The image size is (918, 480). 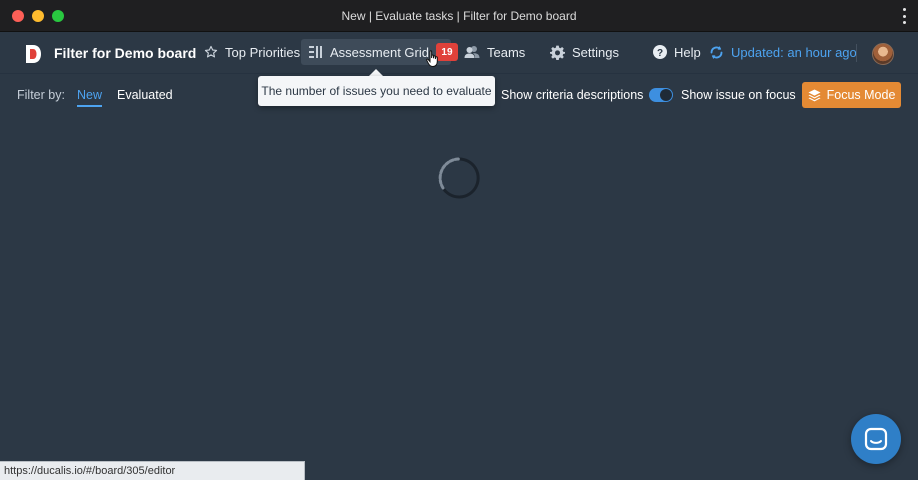 I want to click on filter-by-label: Filter by:, so click(x=41, y=95).